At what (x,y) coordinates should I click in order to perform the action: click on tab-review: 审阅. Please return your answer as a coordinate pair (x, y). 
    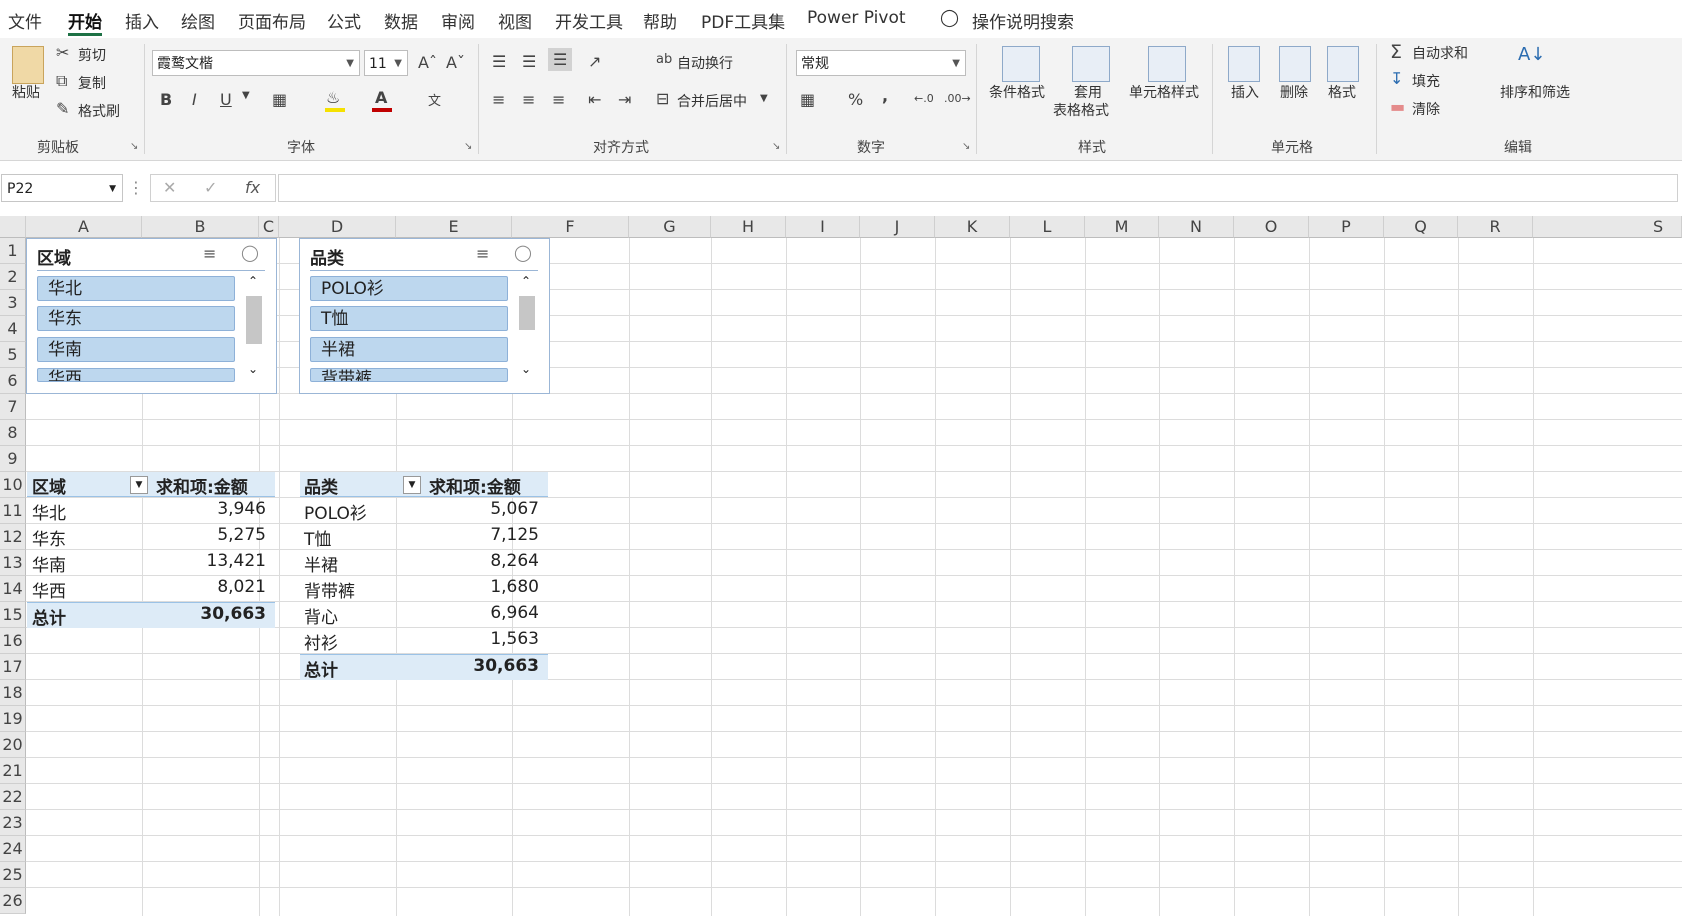
    Looking at the image, I should click on (458, 20).